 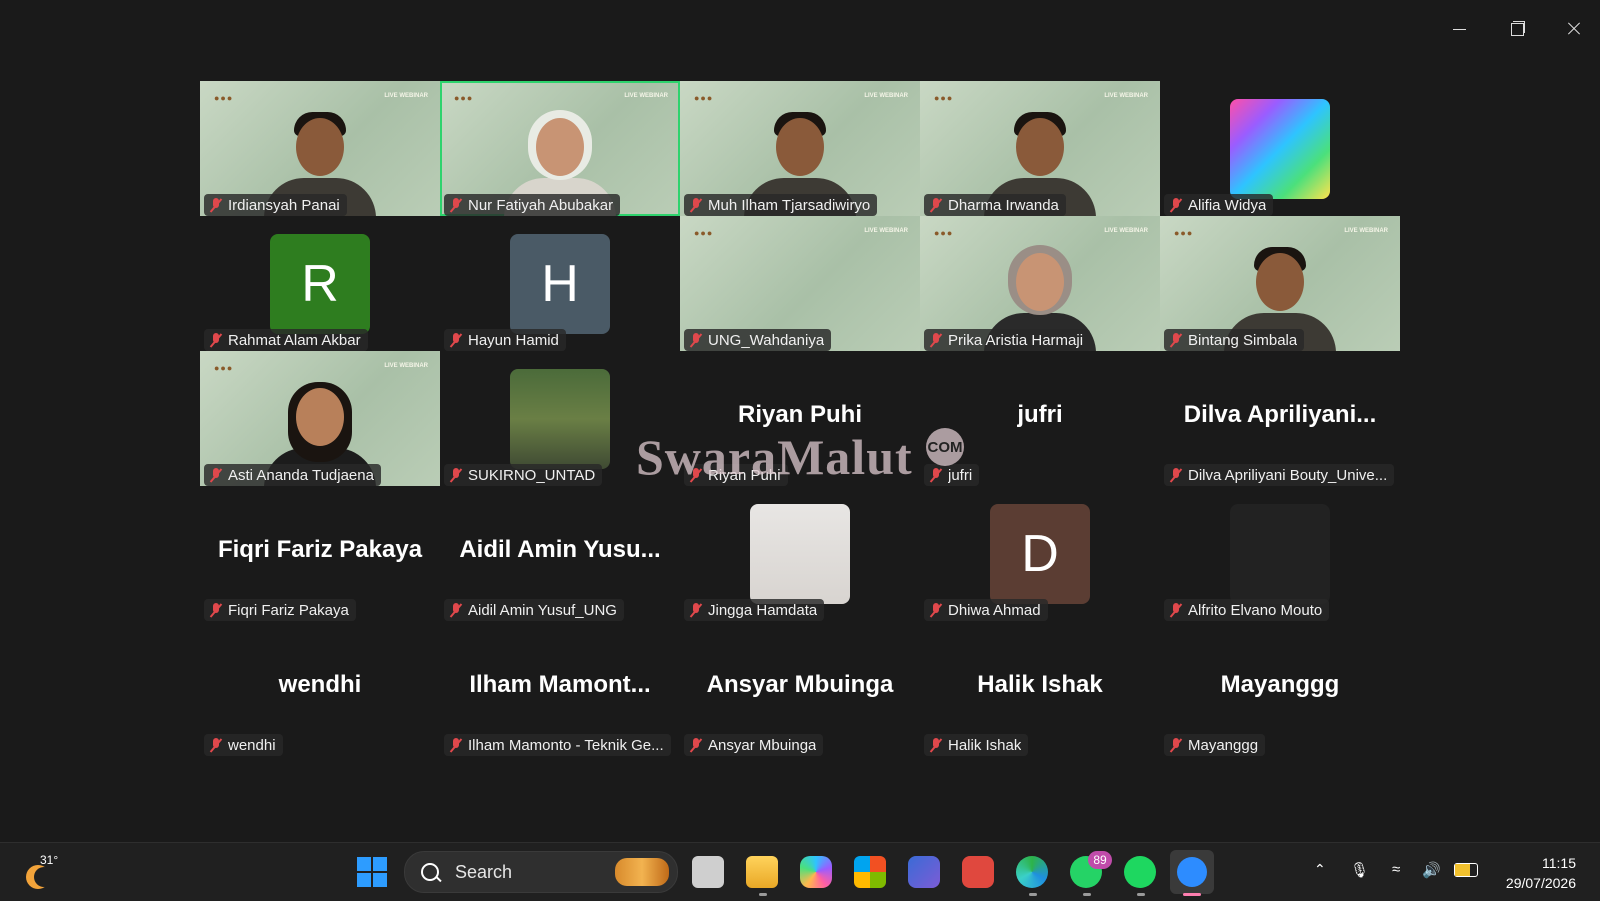 What do you see at coordinates (275, 205) in the screenshot?
I see `name-label: Irdiansyah Panai` at bounding box center [275, 205].